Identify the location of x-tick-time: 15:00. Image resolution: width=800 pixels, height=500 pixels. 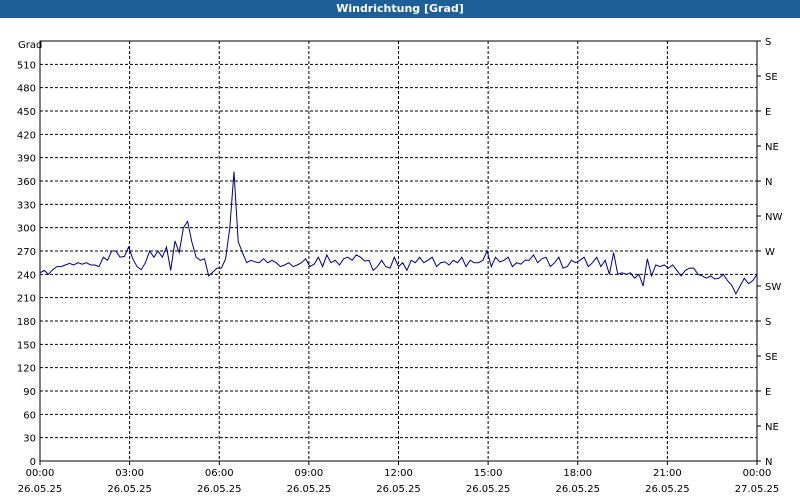
(488, 473).